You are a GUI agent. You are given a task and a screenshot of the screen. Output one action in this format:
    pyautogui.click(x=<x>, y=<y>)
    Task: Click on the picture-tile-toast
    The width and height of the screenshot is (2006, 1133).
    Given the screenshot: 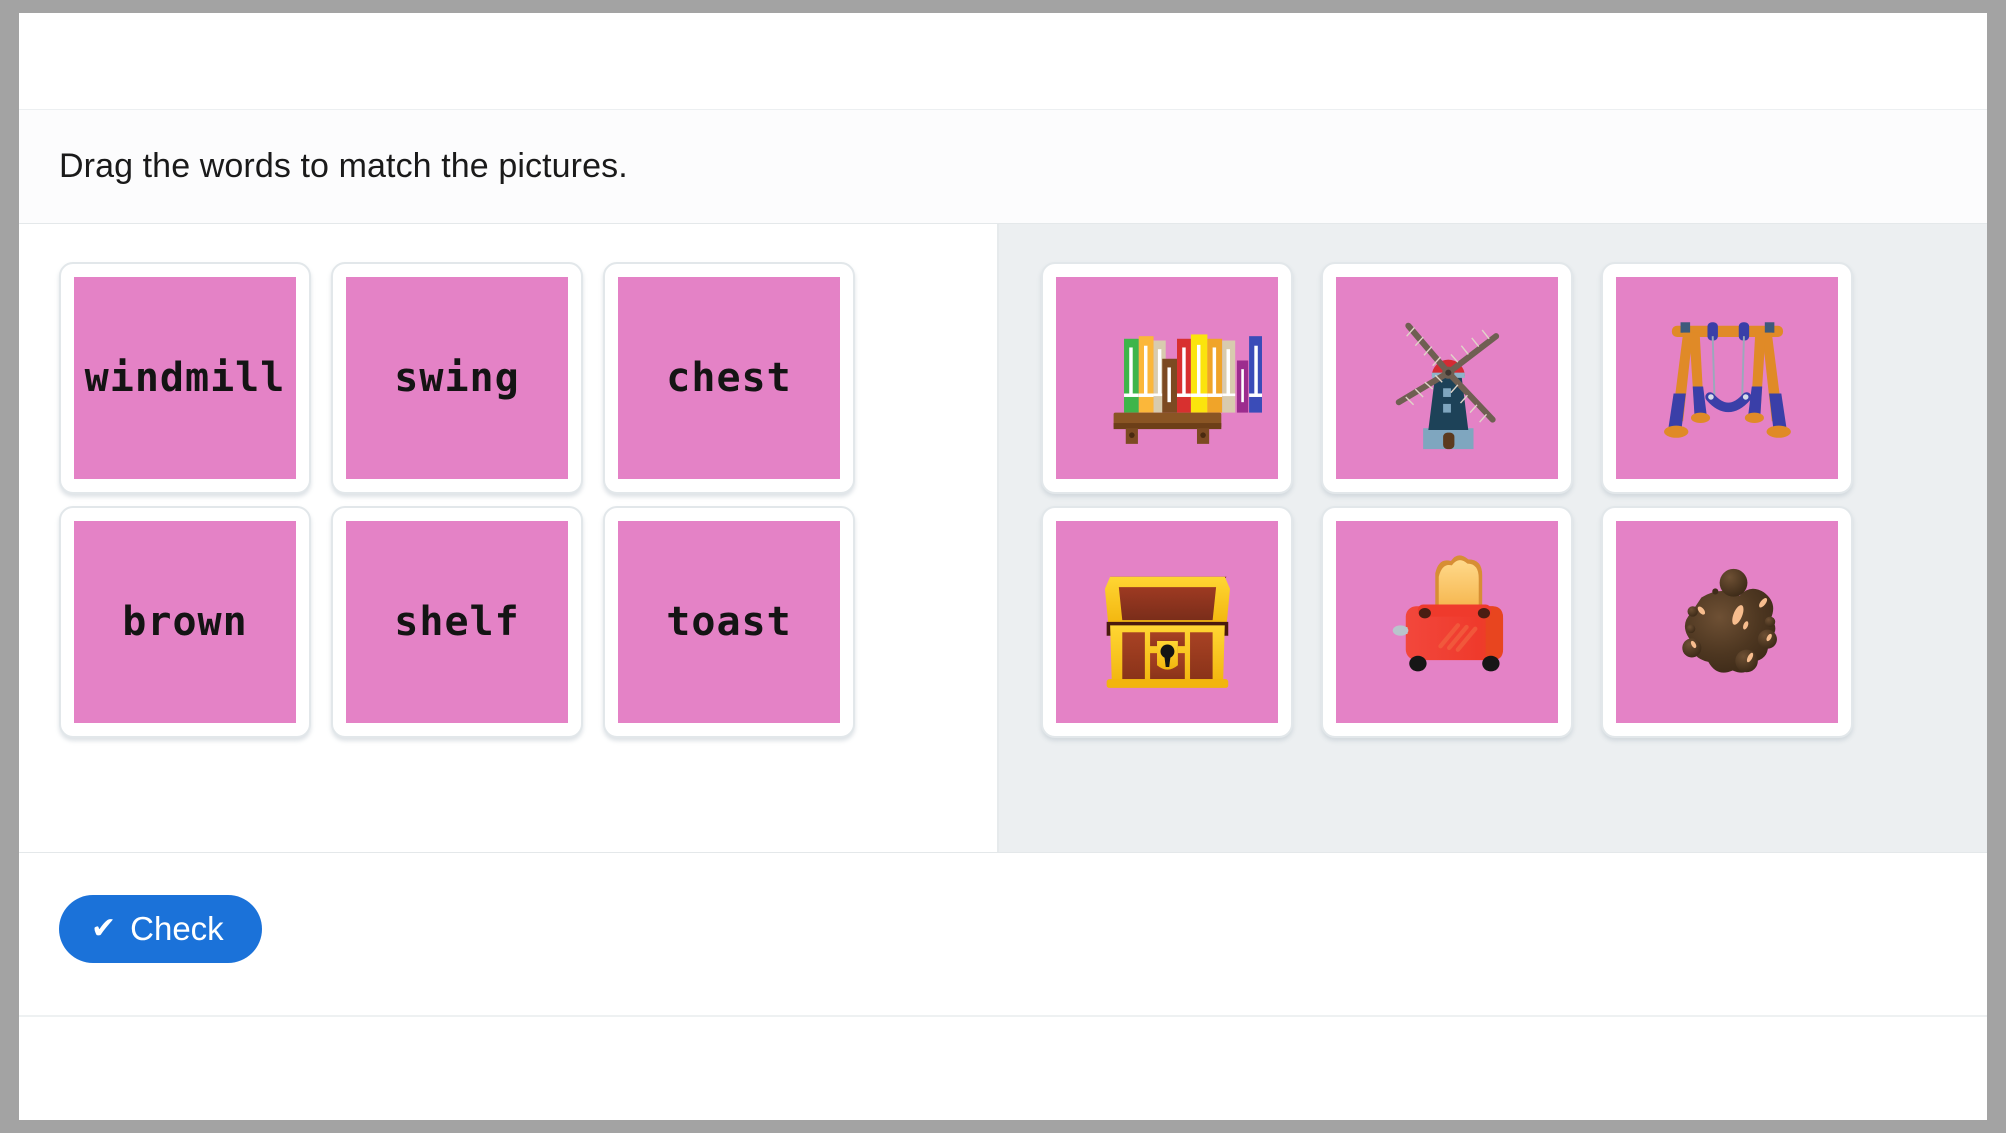 What is the action you would take?
    pyautogui.click(x=1447, y=622)
    